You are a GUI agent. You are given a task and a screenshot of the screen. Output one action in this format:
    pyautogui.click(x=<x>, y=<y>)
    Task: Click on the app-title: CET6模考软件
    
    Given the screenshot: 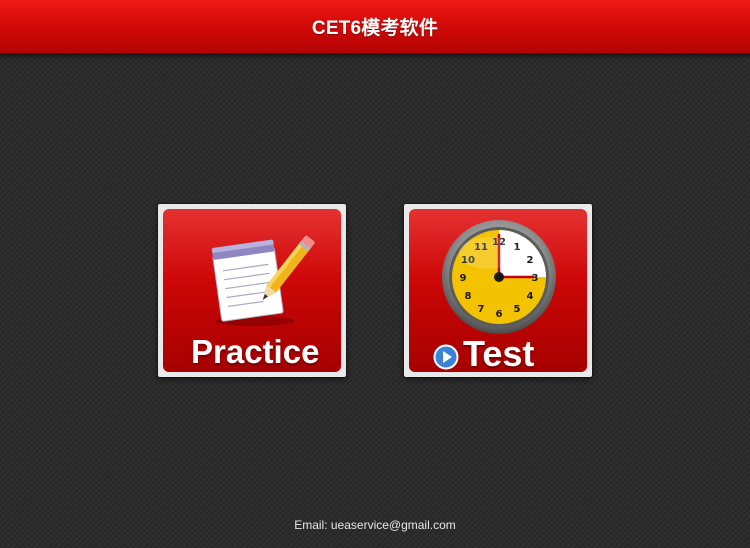 What is the action you would take?
    pyautogui.click(x=375, y=28)
    